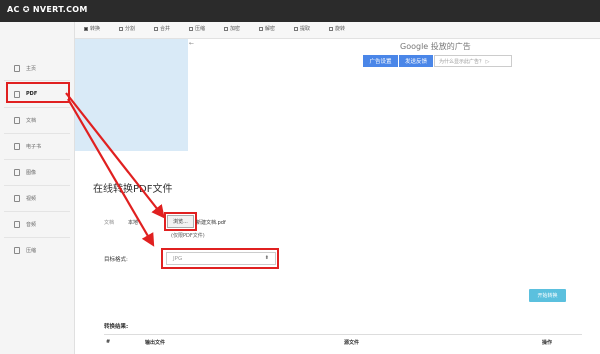 The width and height of the screenshot is (600, 354). Describe the element at coordinates (115, 155) in the screenshot. I see `arrow-to-browse` at that location.